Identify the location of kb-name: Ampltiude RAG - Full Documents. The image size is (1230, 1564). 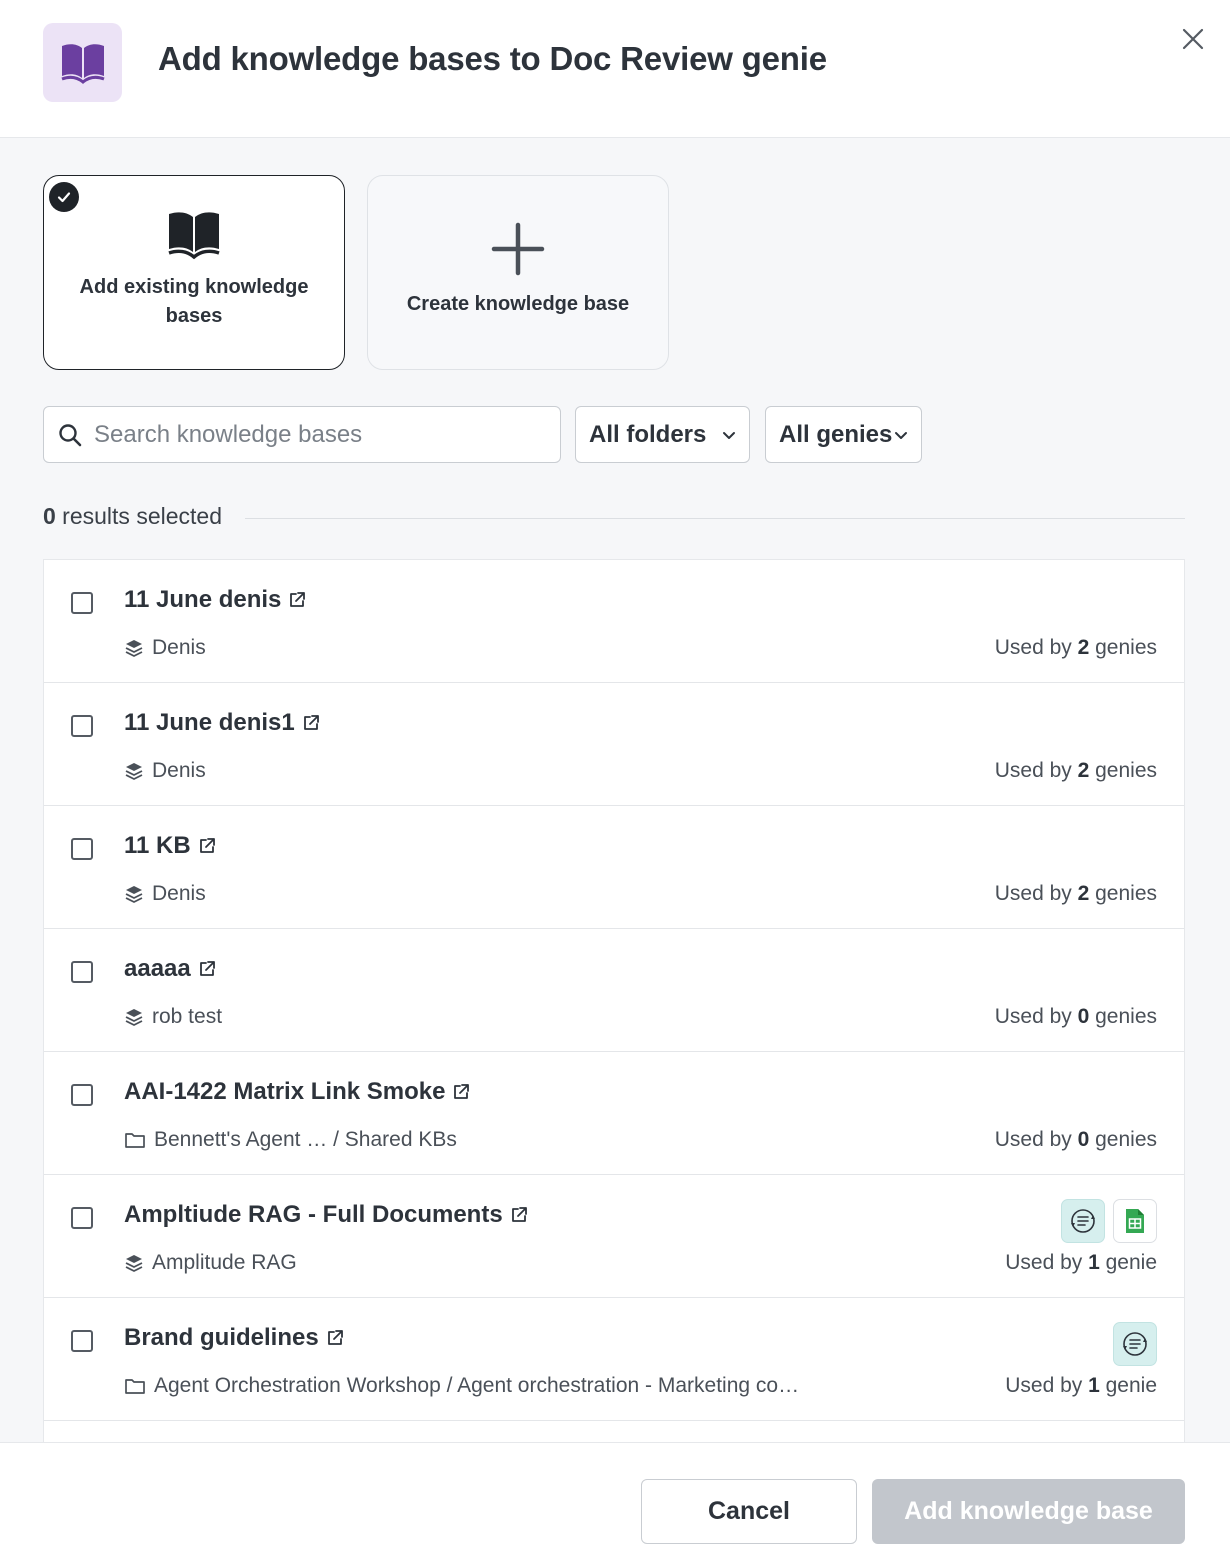
(326, 1215).